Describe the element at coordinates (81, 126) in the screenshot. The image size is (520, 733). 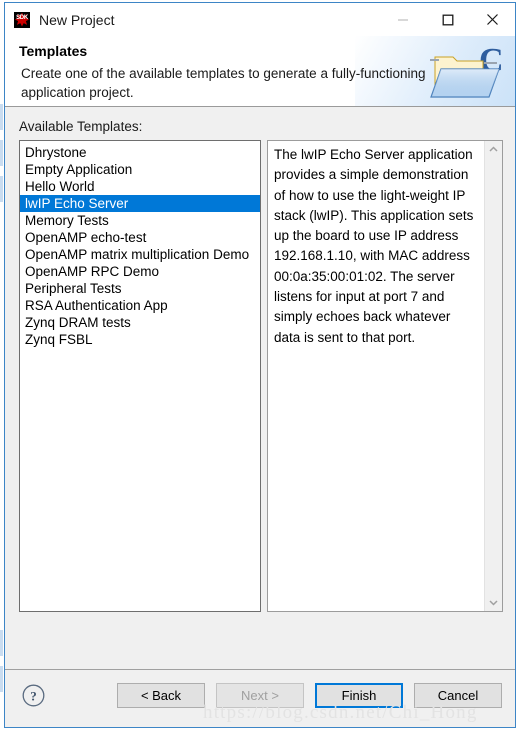
I see `available-templates-label: Available Templates:` at that location.